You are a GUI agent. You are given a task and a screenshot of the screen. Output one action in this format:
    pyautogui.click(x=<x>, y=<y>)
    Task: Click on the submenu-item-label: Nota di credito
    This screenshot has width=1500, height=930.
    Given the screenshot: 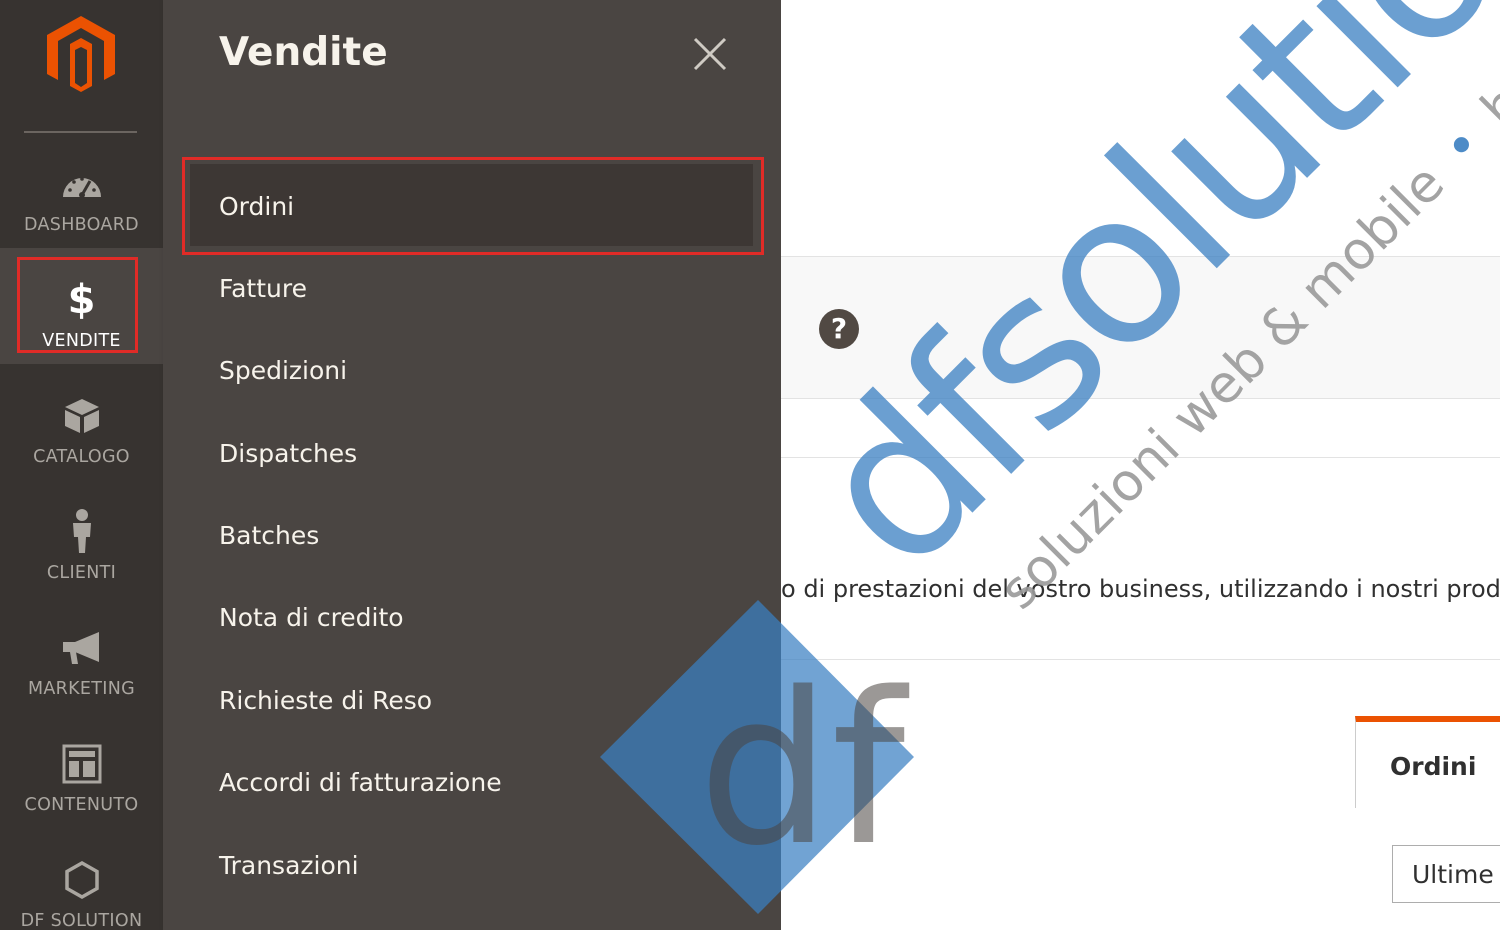 What is the action you would take?
    pyautogui.click(x=311, y=617)
    